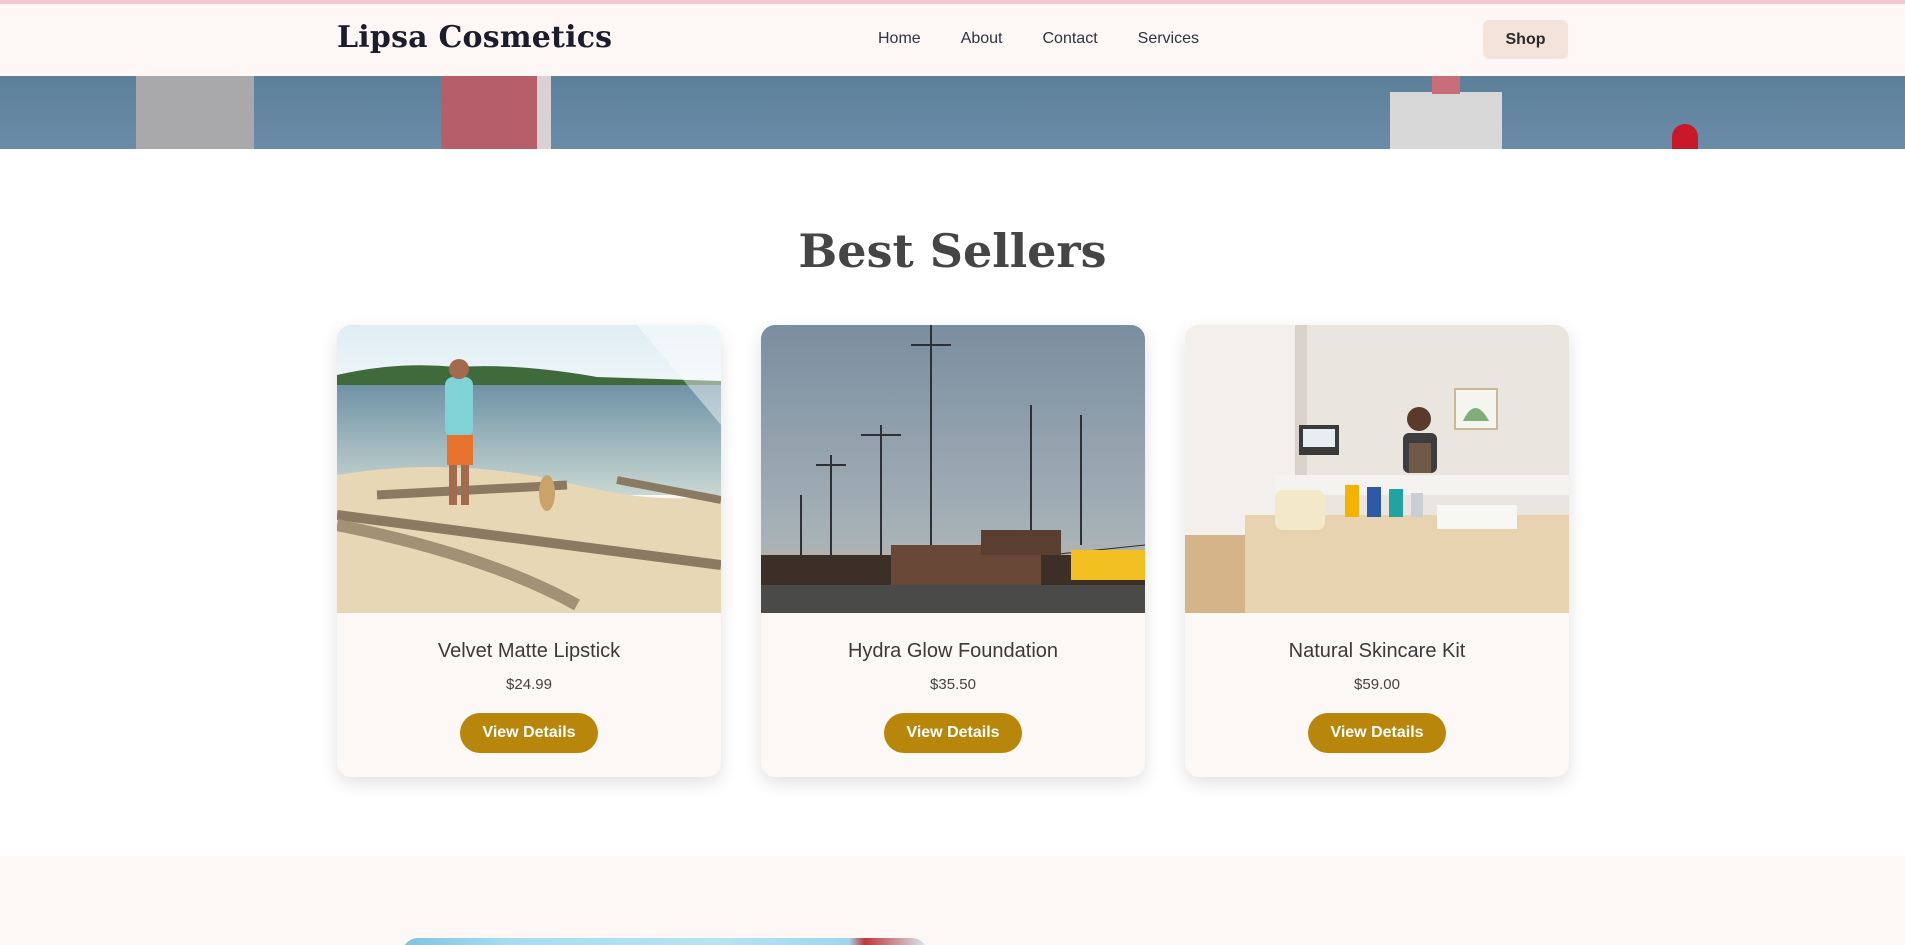  I want to click on product-image-shop, so click(1377, 469).